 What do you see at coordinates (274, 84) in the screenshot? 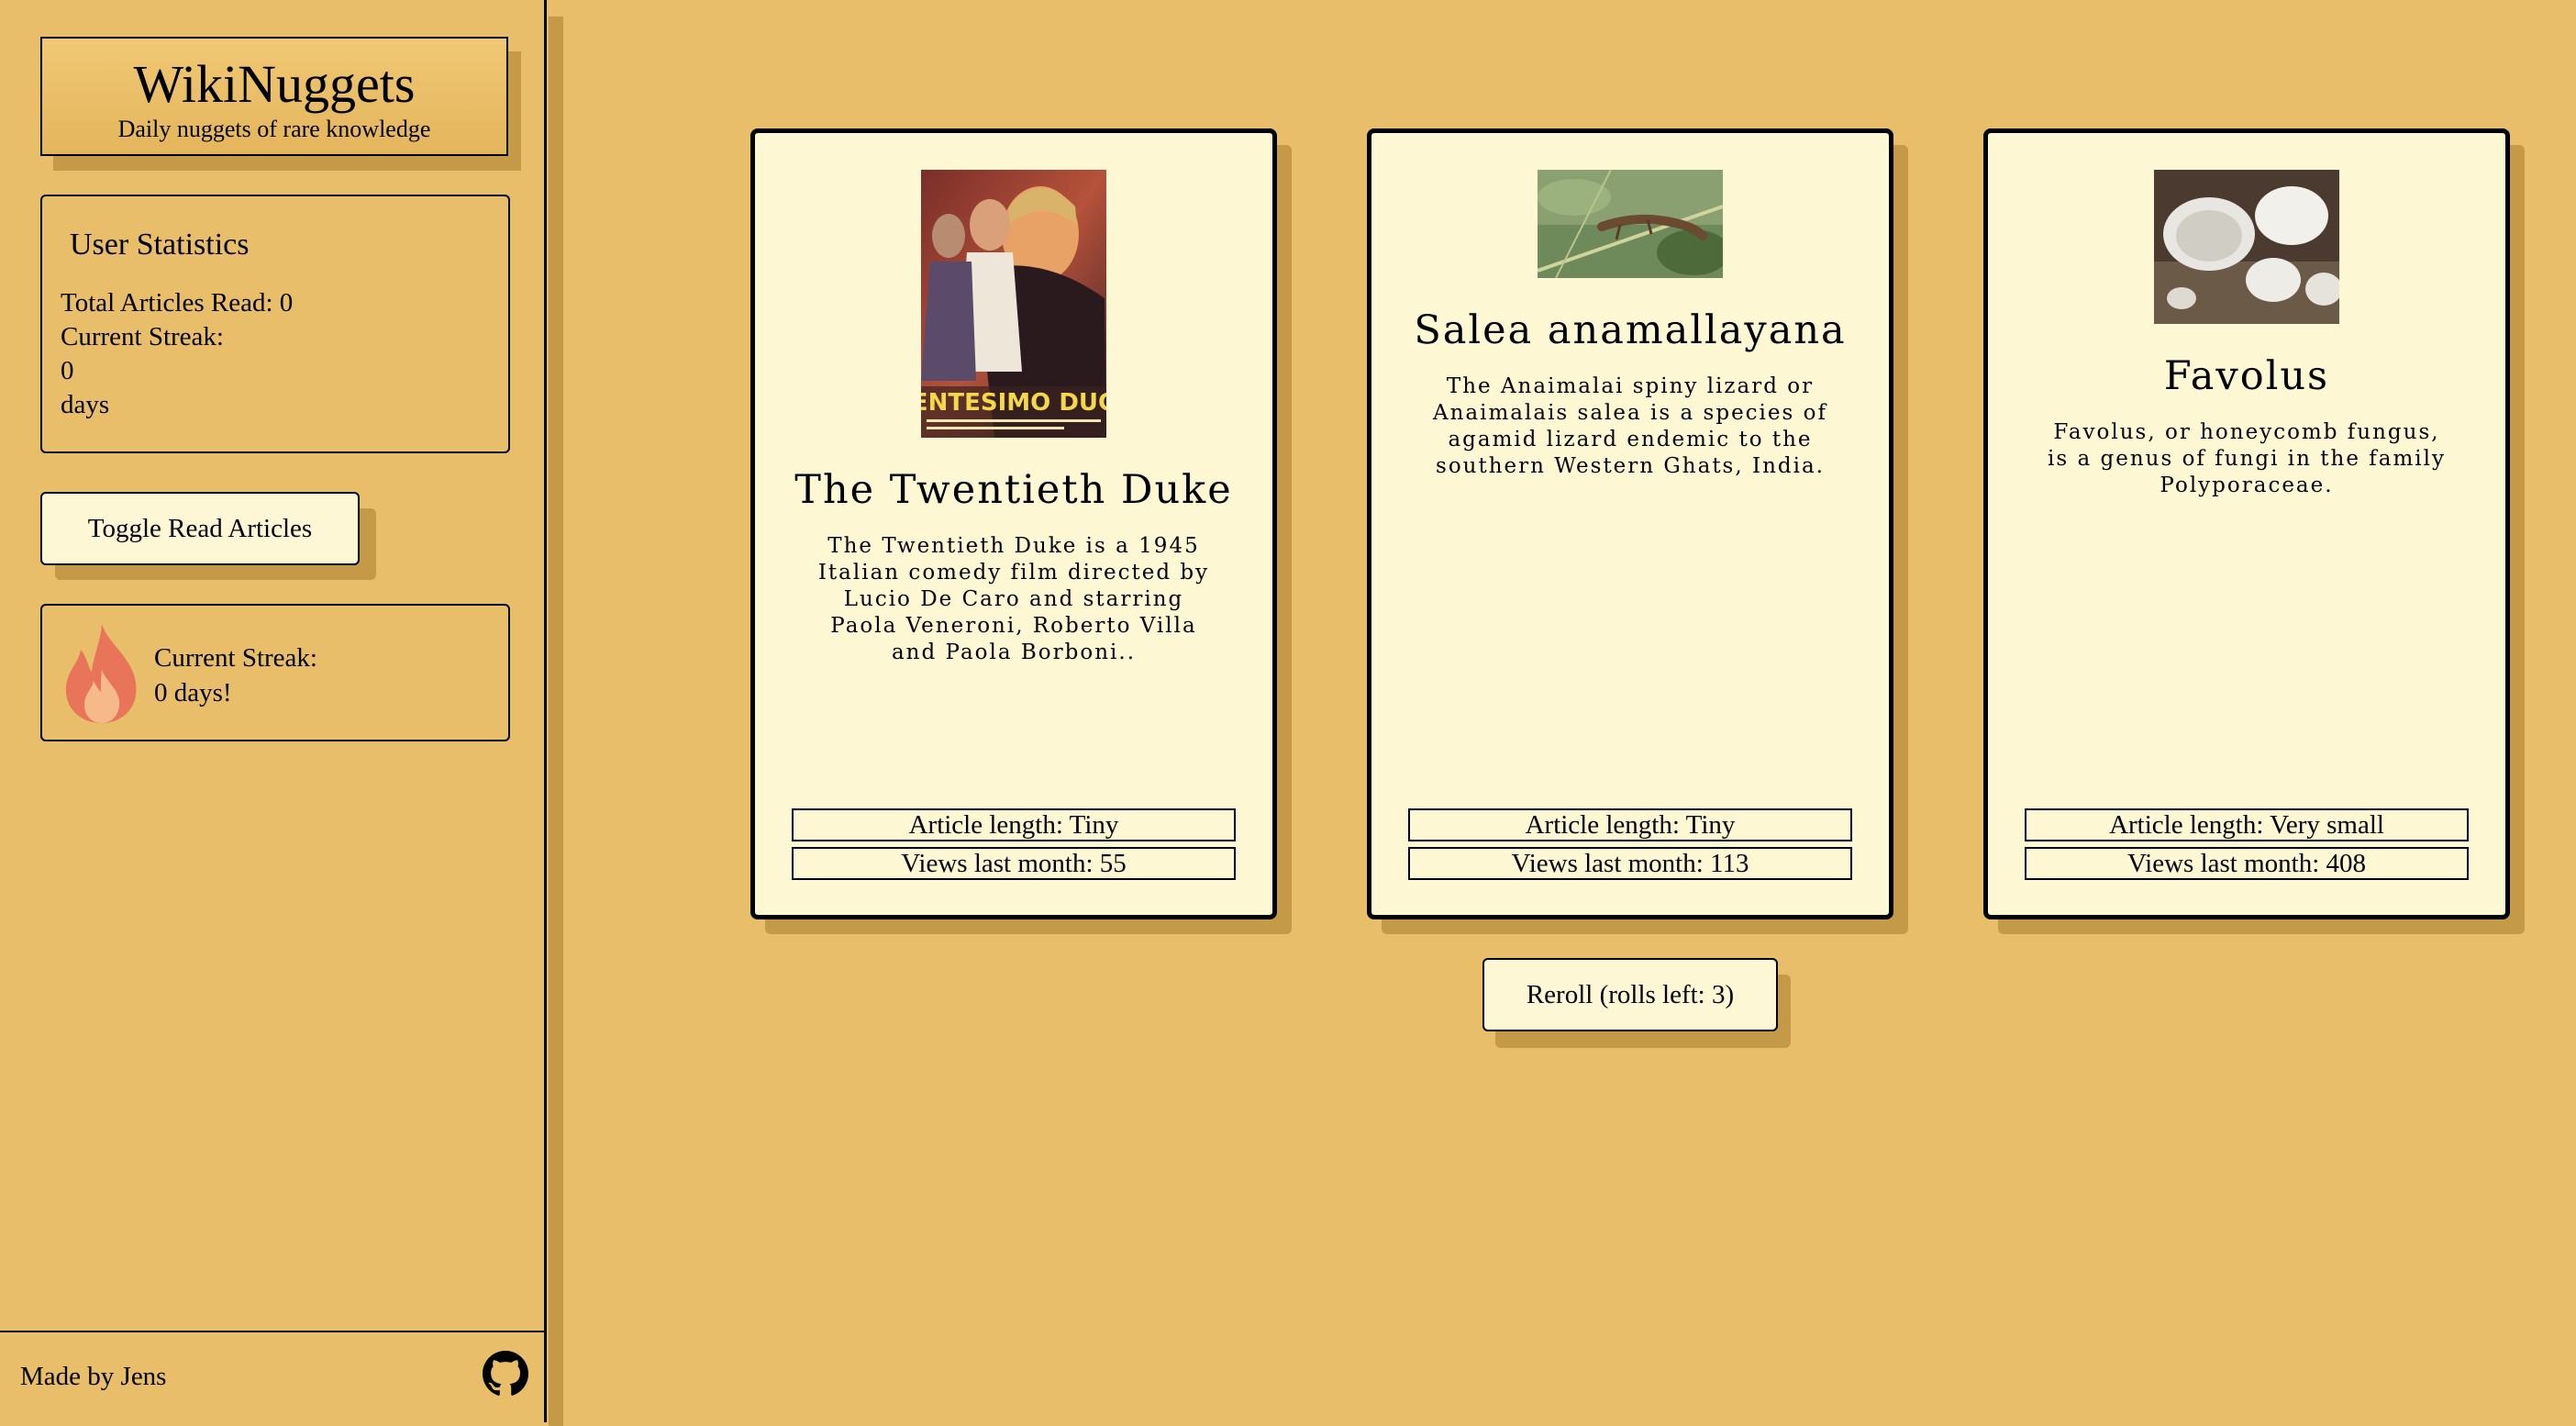
I see `app-title: WikiNuggets` at bounding box center [274, 84].